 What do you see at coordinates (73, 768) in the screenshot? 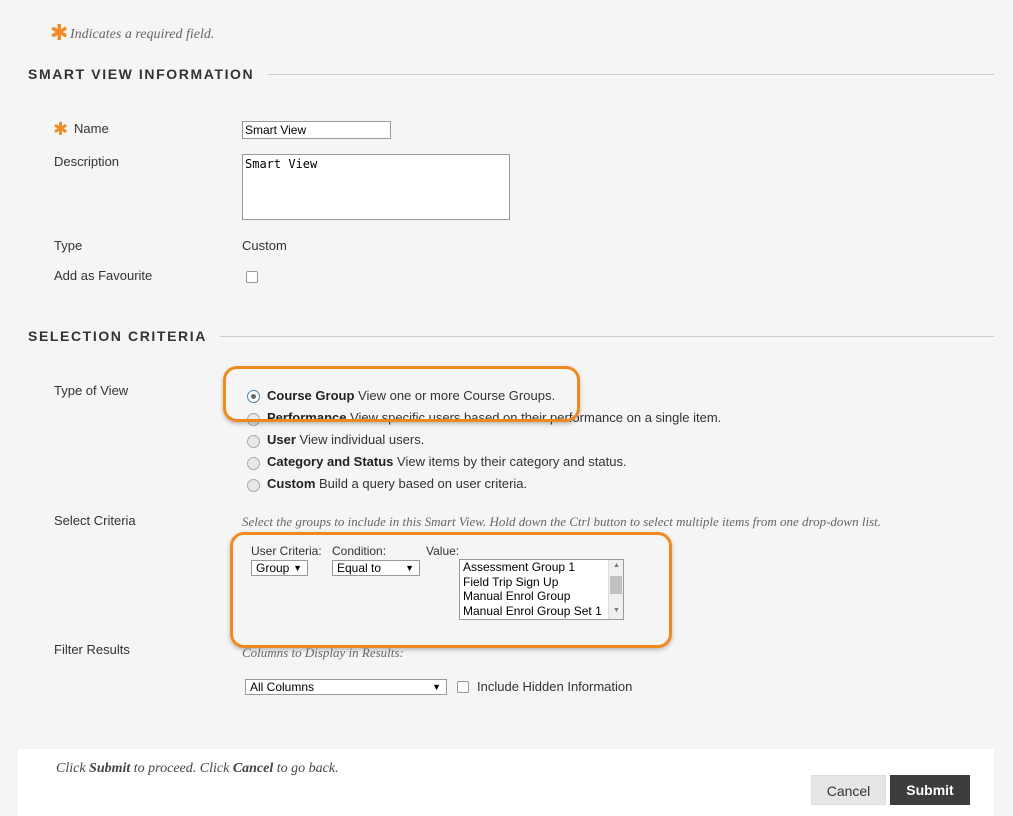
I see `instruction-text: Click` at bounding box center [73, 768].